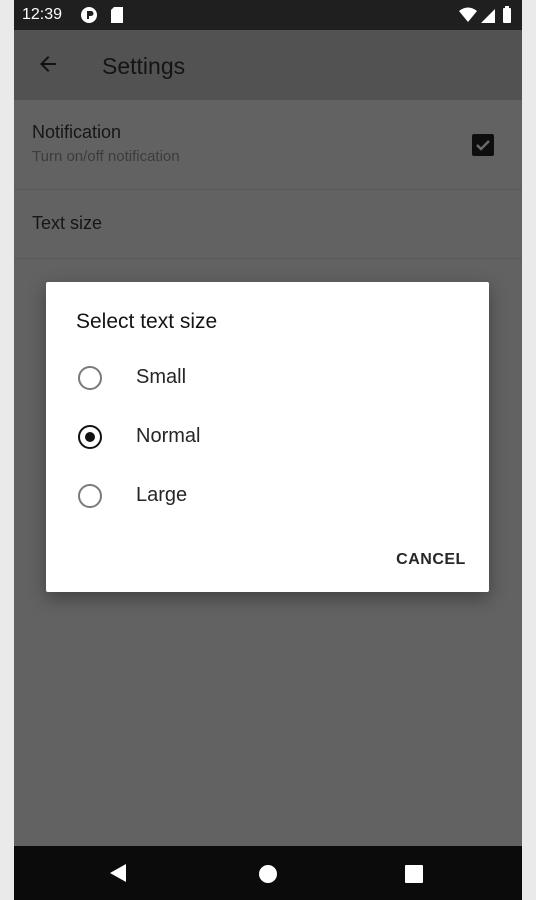  I want to click on option-label-large: Large, so click(162, 495).